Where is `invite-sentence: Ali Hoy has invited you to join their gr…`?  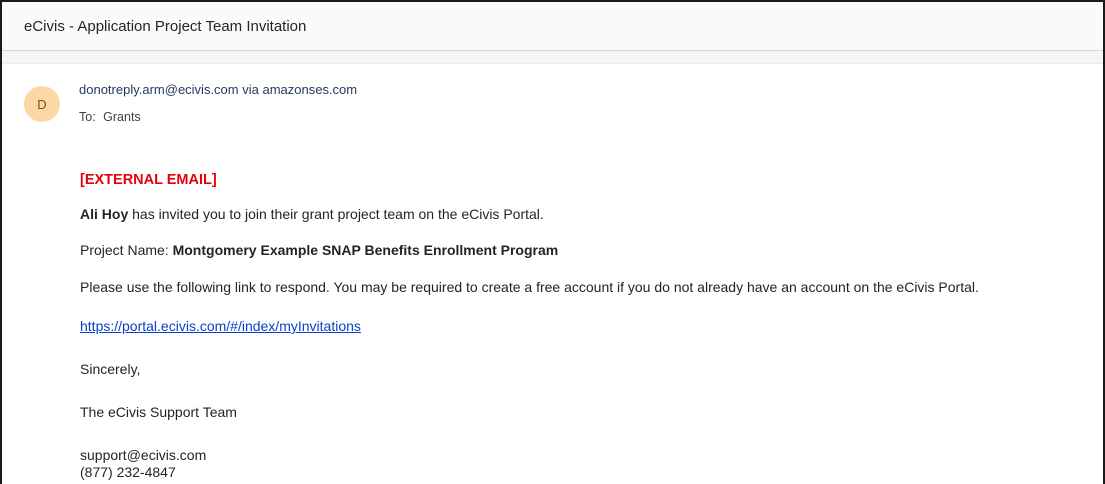
invite-sentence: Ali Hoy has invited you to join their gr… is located at coordinates (312, 214).